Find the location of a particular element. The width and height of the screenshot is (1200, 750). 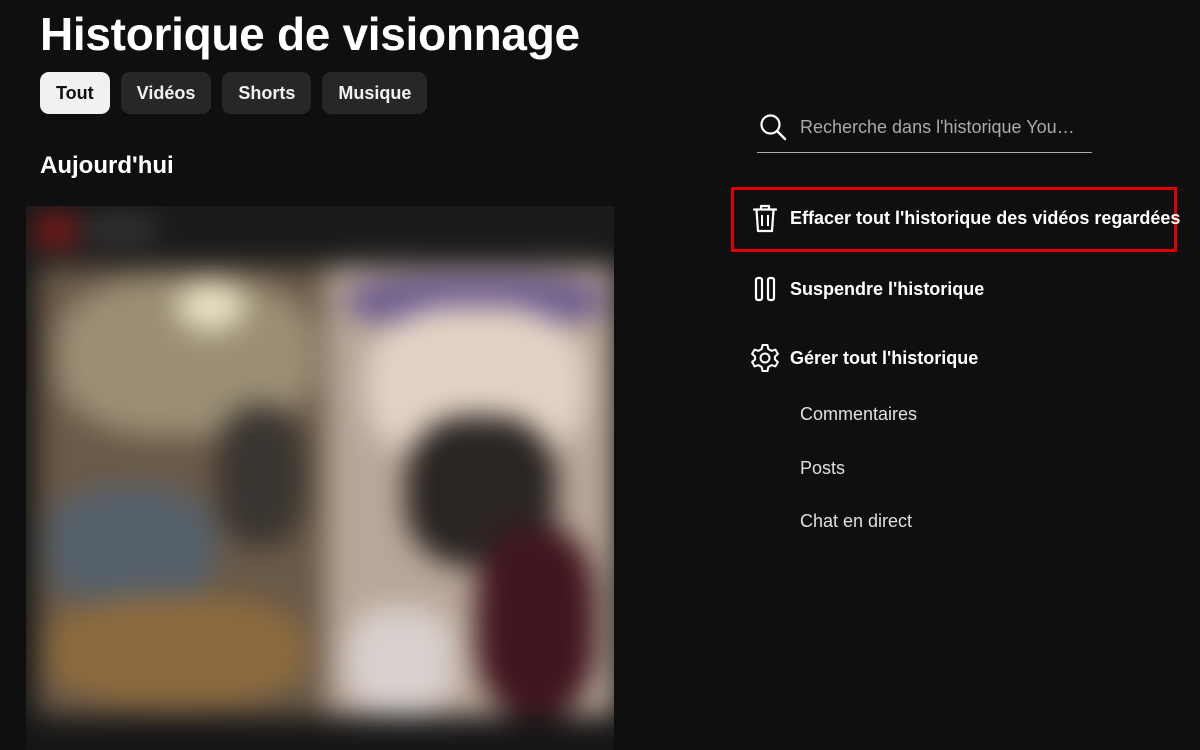

manage-history-label: Gérer tout l'historique is located at coordinates (884, 357).